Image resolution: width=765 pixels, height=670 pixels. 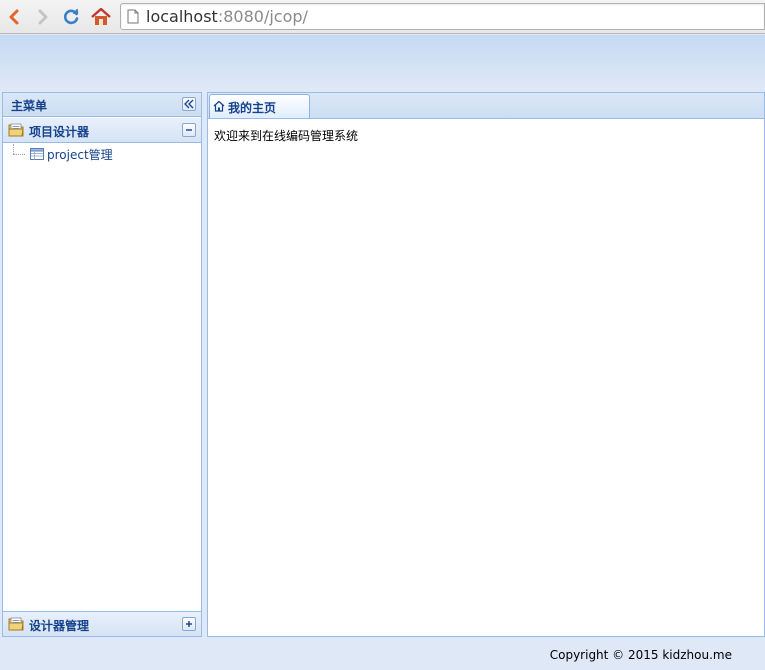 What do you see at coordinates (29, 106) in the screenshot?
I see `main-menu-title: 主菜单` at bounding box center [29, 106].